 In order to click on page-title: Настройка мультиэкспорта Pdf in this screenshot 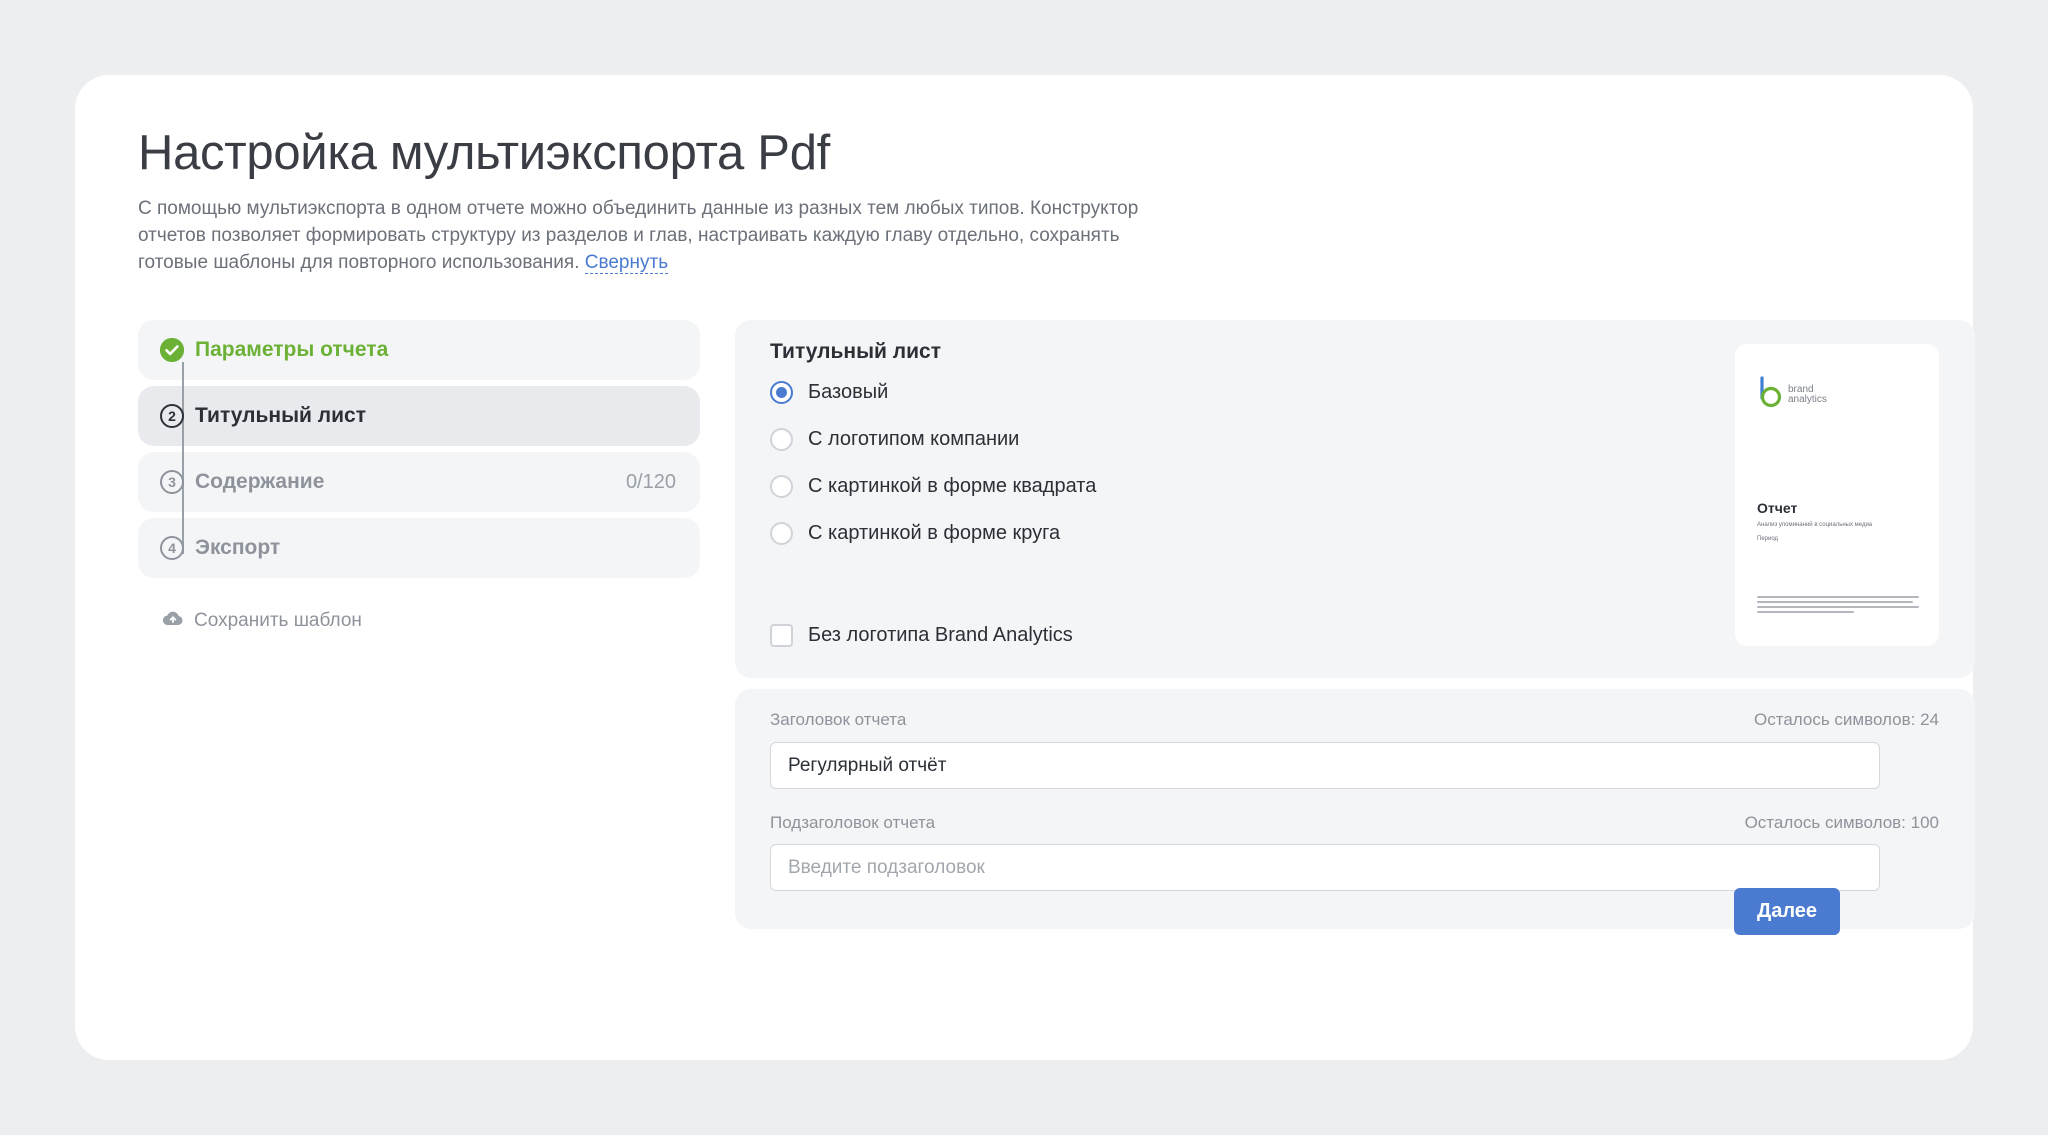, I will do `click(484, 153)`.